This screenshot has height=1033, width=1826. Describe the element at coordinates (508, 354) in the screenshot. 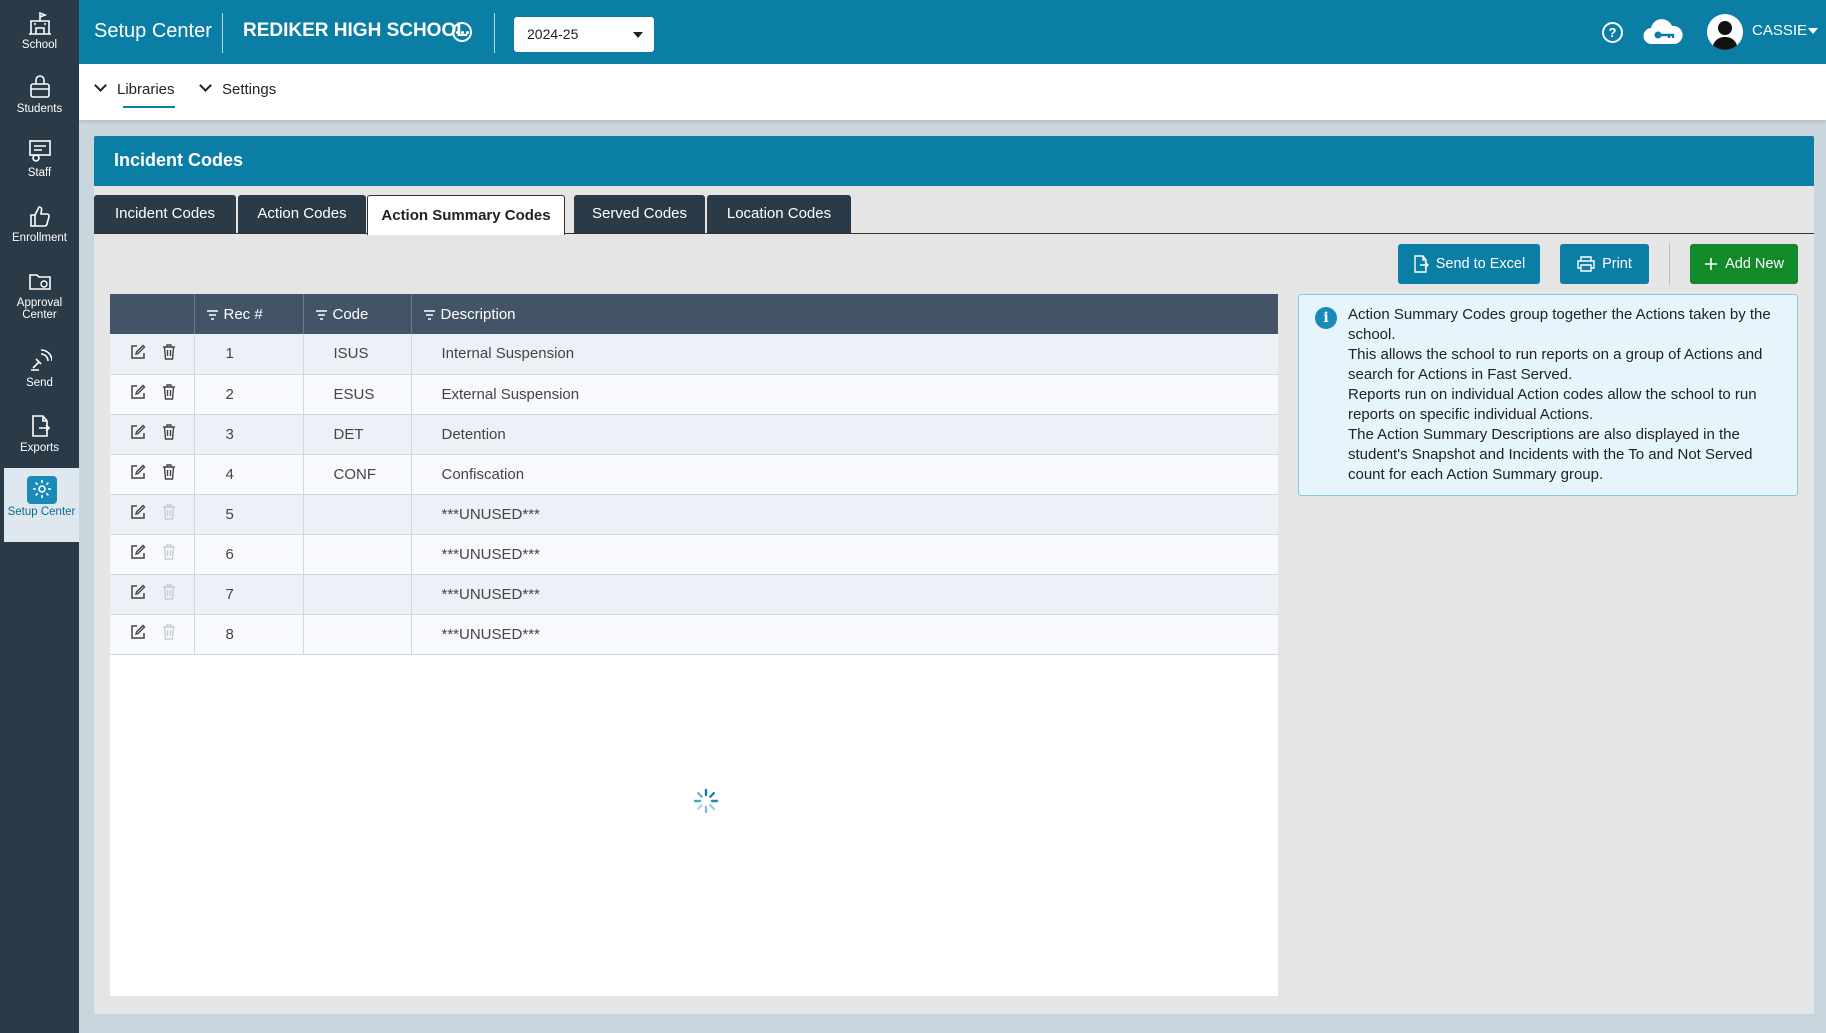

I see `cell-description: Internal Suspension` at that location.